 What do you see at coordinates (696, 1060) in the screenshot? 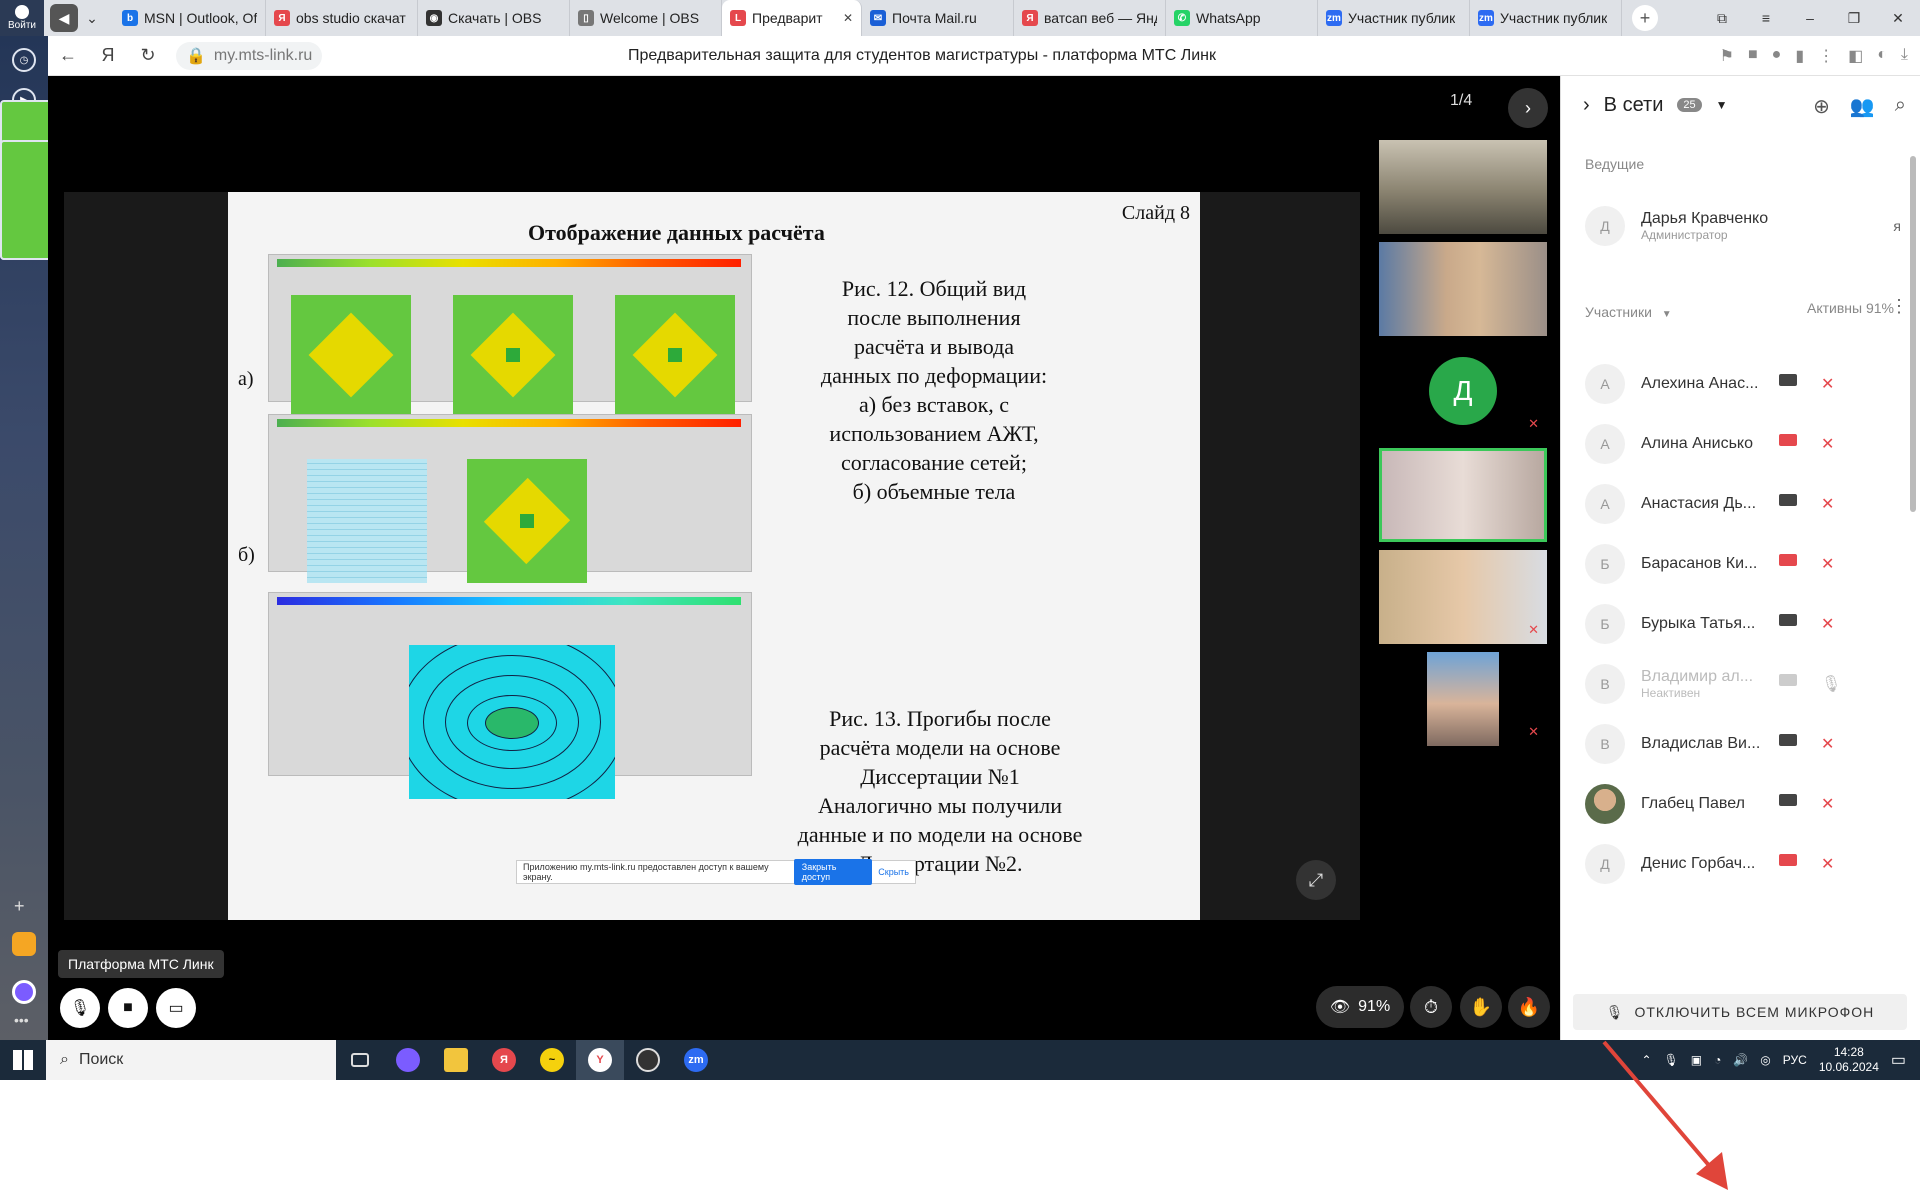
I see `zoom-app: zm` at bounding box center [696, 1060].